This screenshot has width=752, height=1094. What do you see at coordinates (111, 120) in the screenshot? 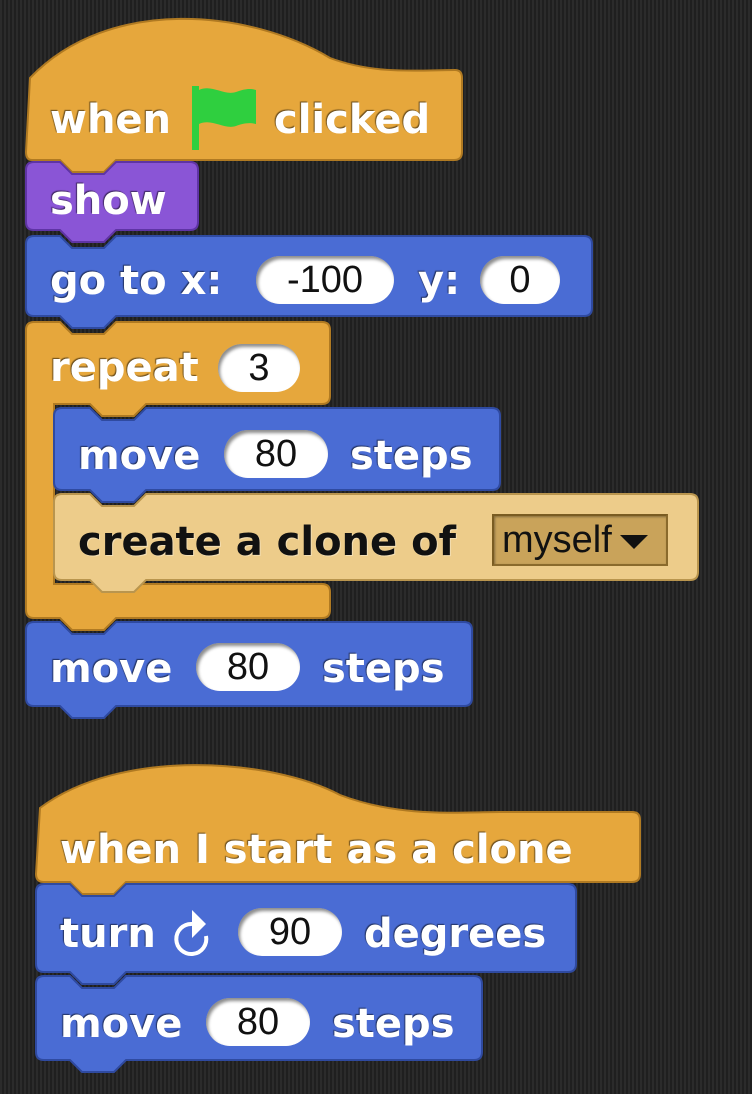
I see `hat-when-label: when` at bounding box center [111, 120].